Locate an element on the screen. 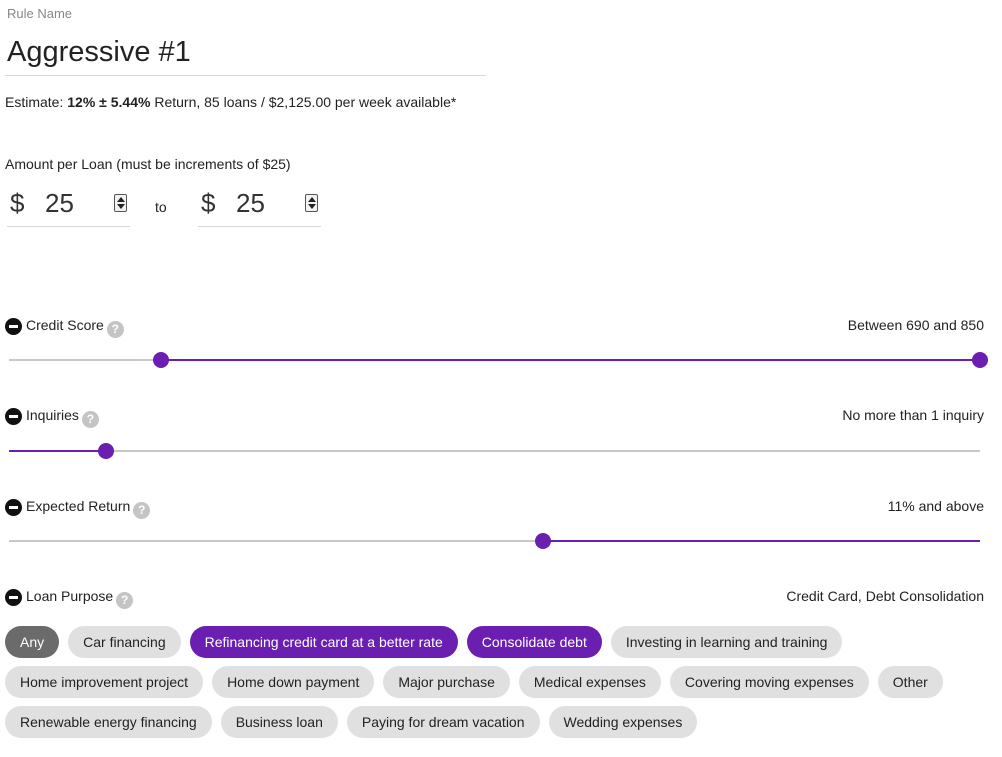 The height and width of the screenshot is (757, 1002). loan-purpose-chip: Other is located at coordinates (910, 682).